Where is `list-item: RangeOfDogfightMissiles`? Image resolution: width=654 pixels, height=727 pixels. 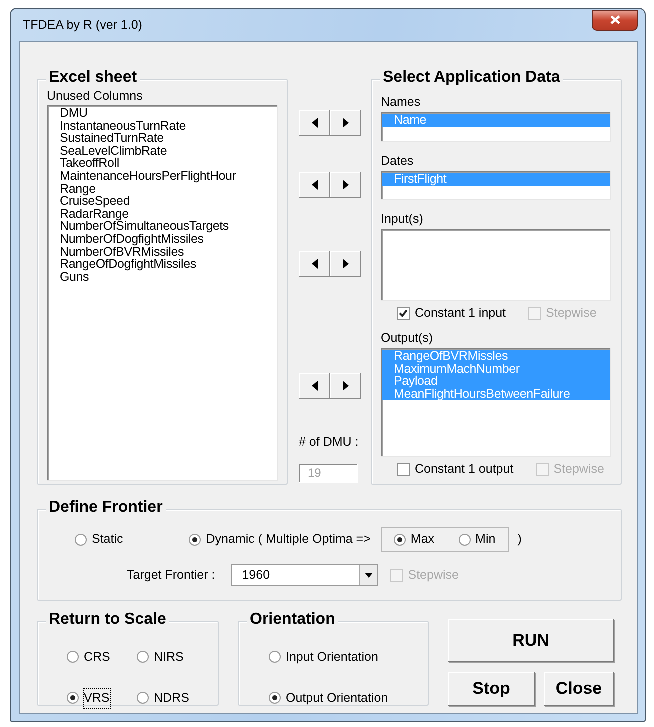 list-item: RangeOfDogfightMissiles is located at coordinates (162, 264).